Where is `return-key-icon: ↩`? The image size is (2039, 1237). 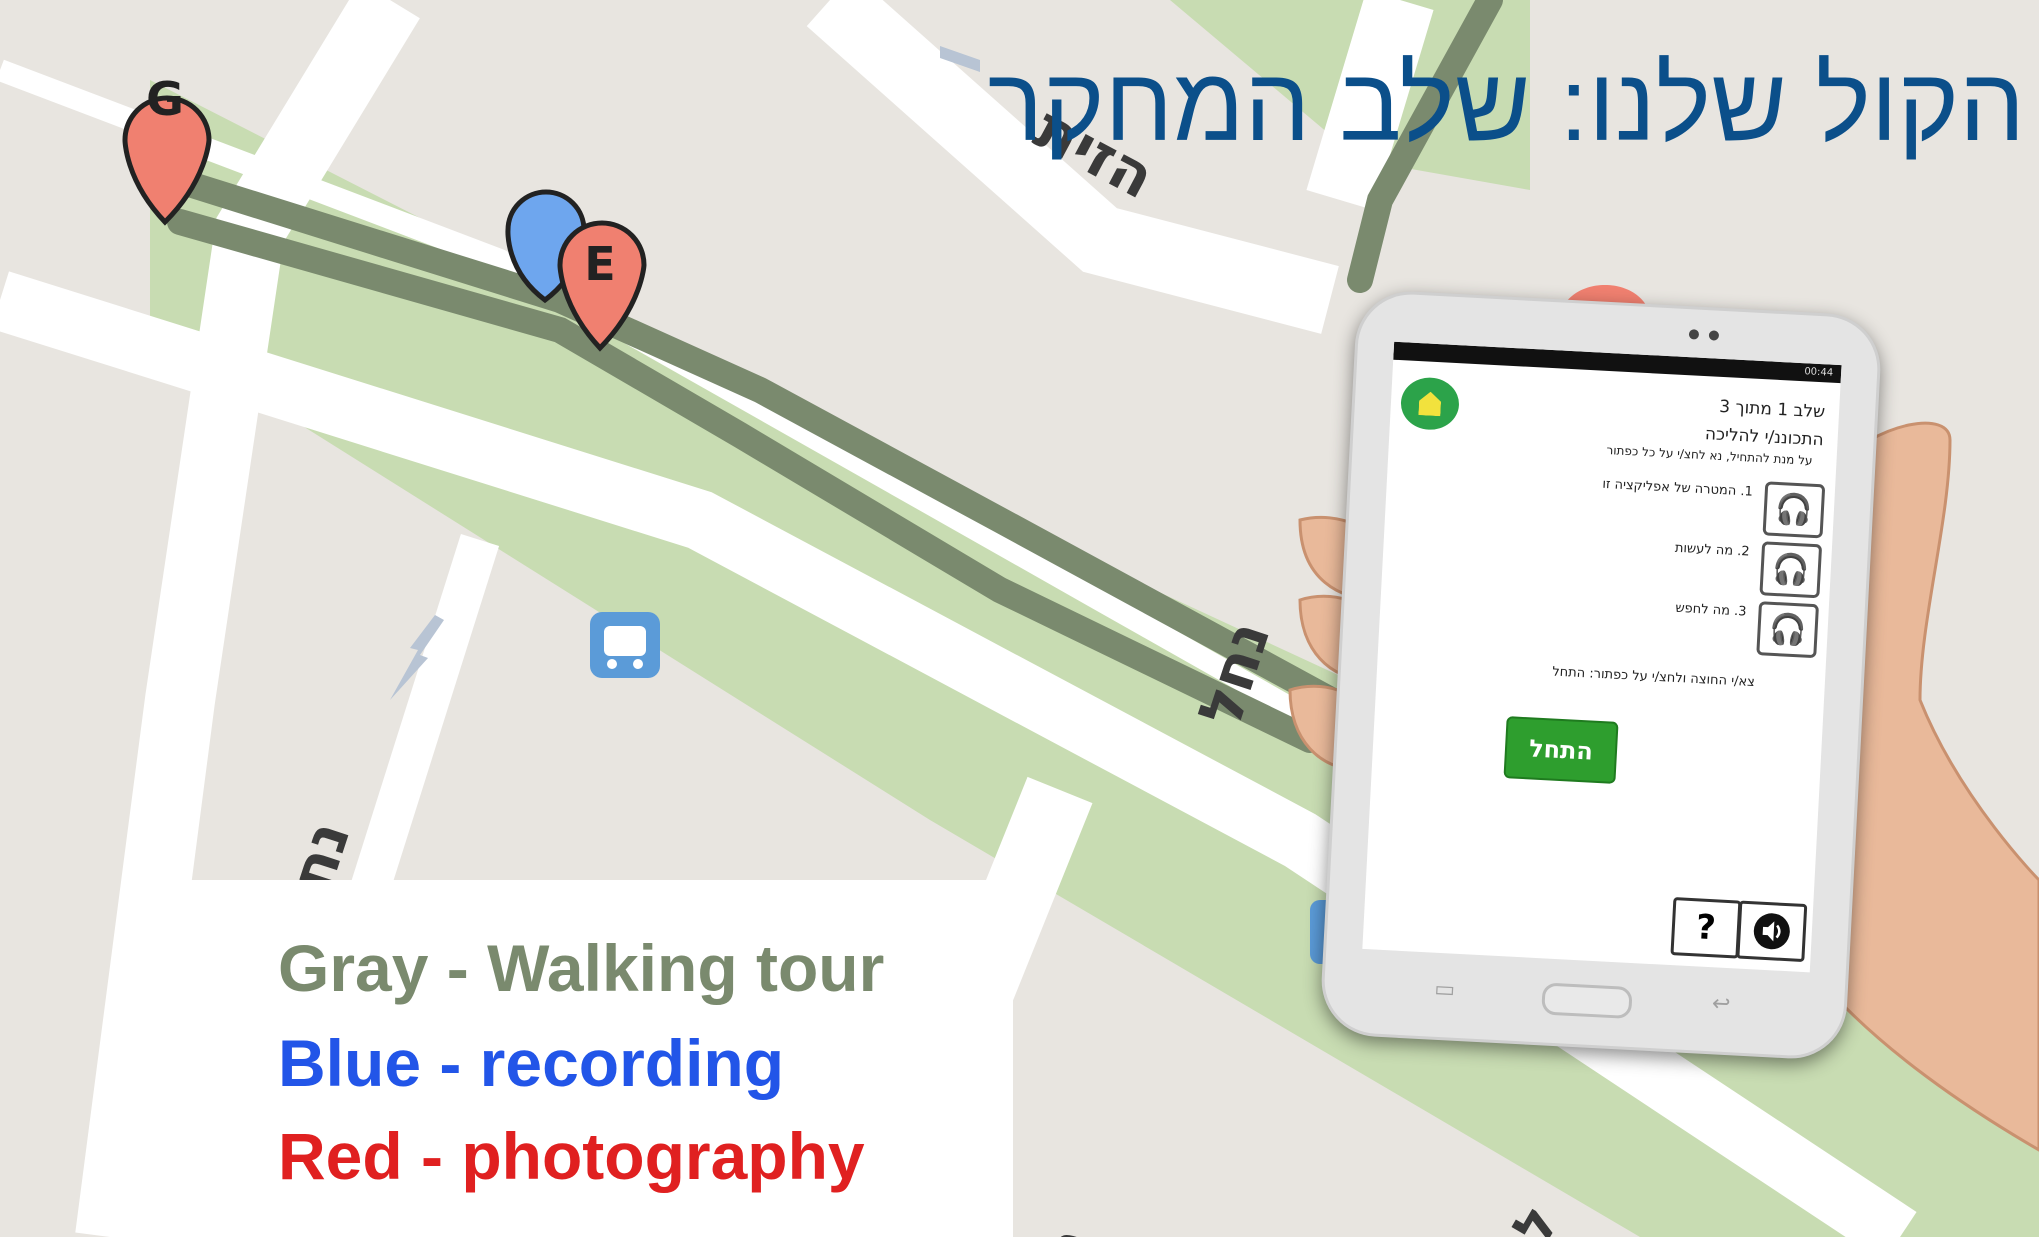
return-key-icon: ↩ is located at coordinates (1721, 1004).